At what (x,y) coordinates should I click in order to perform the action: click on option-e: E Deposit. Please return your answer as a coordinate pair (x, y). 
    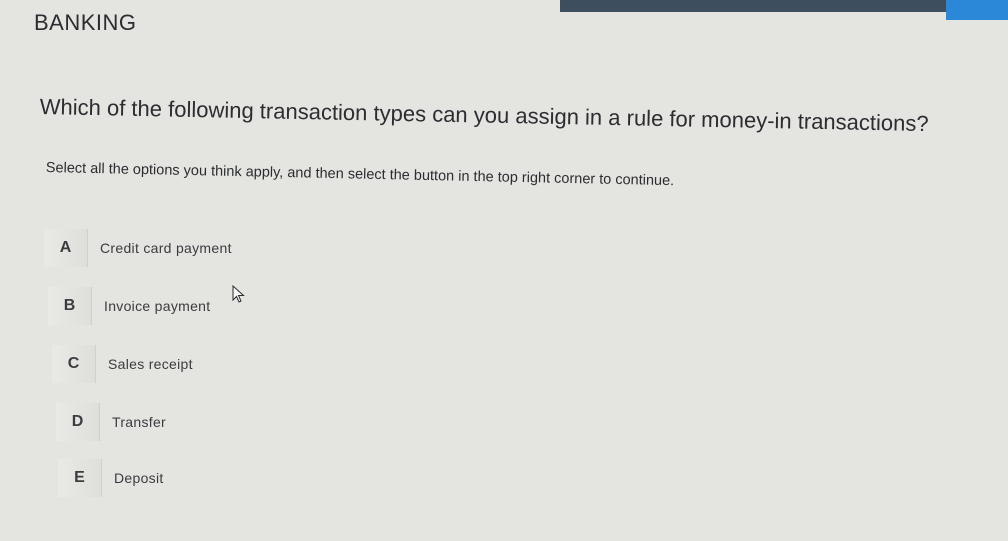
    Looking at the image, I should click on (111, 478).